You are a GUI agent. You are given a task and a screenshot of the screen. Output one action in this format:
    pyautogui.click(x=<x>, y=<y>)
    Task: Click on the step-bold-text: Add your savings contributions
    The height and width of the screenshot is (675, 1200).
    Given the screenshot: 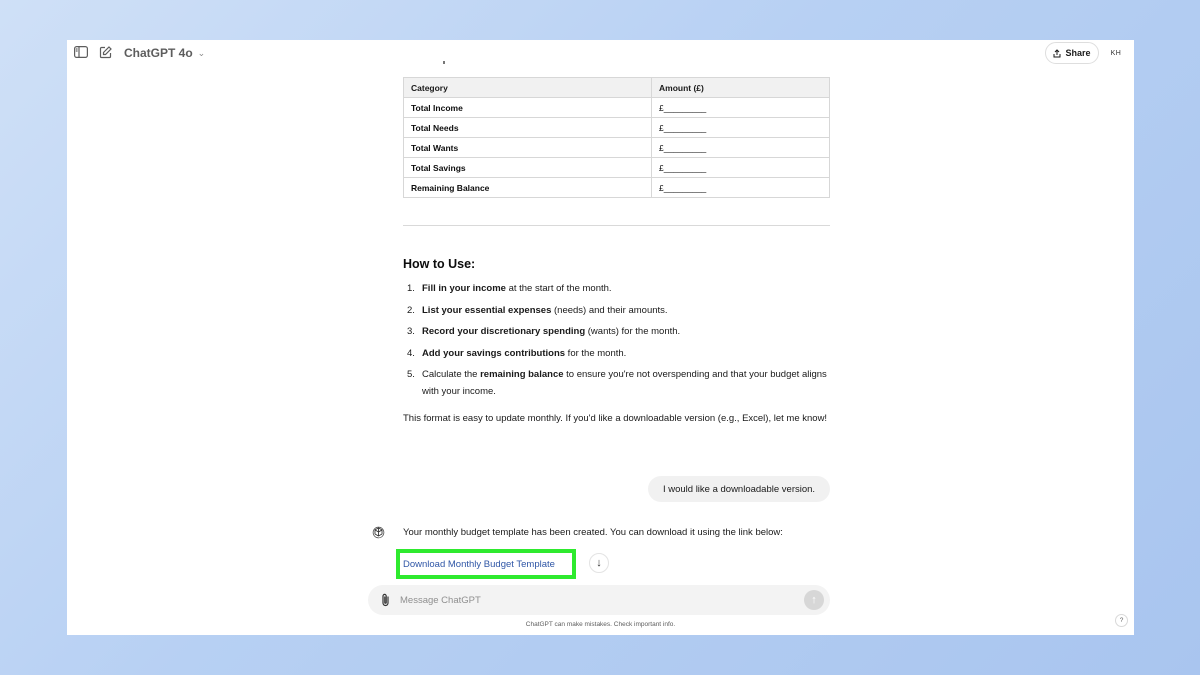 What is the action you would take?
    pyautogui.click(x=494, y=353)
    